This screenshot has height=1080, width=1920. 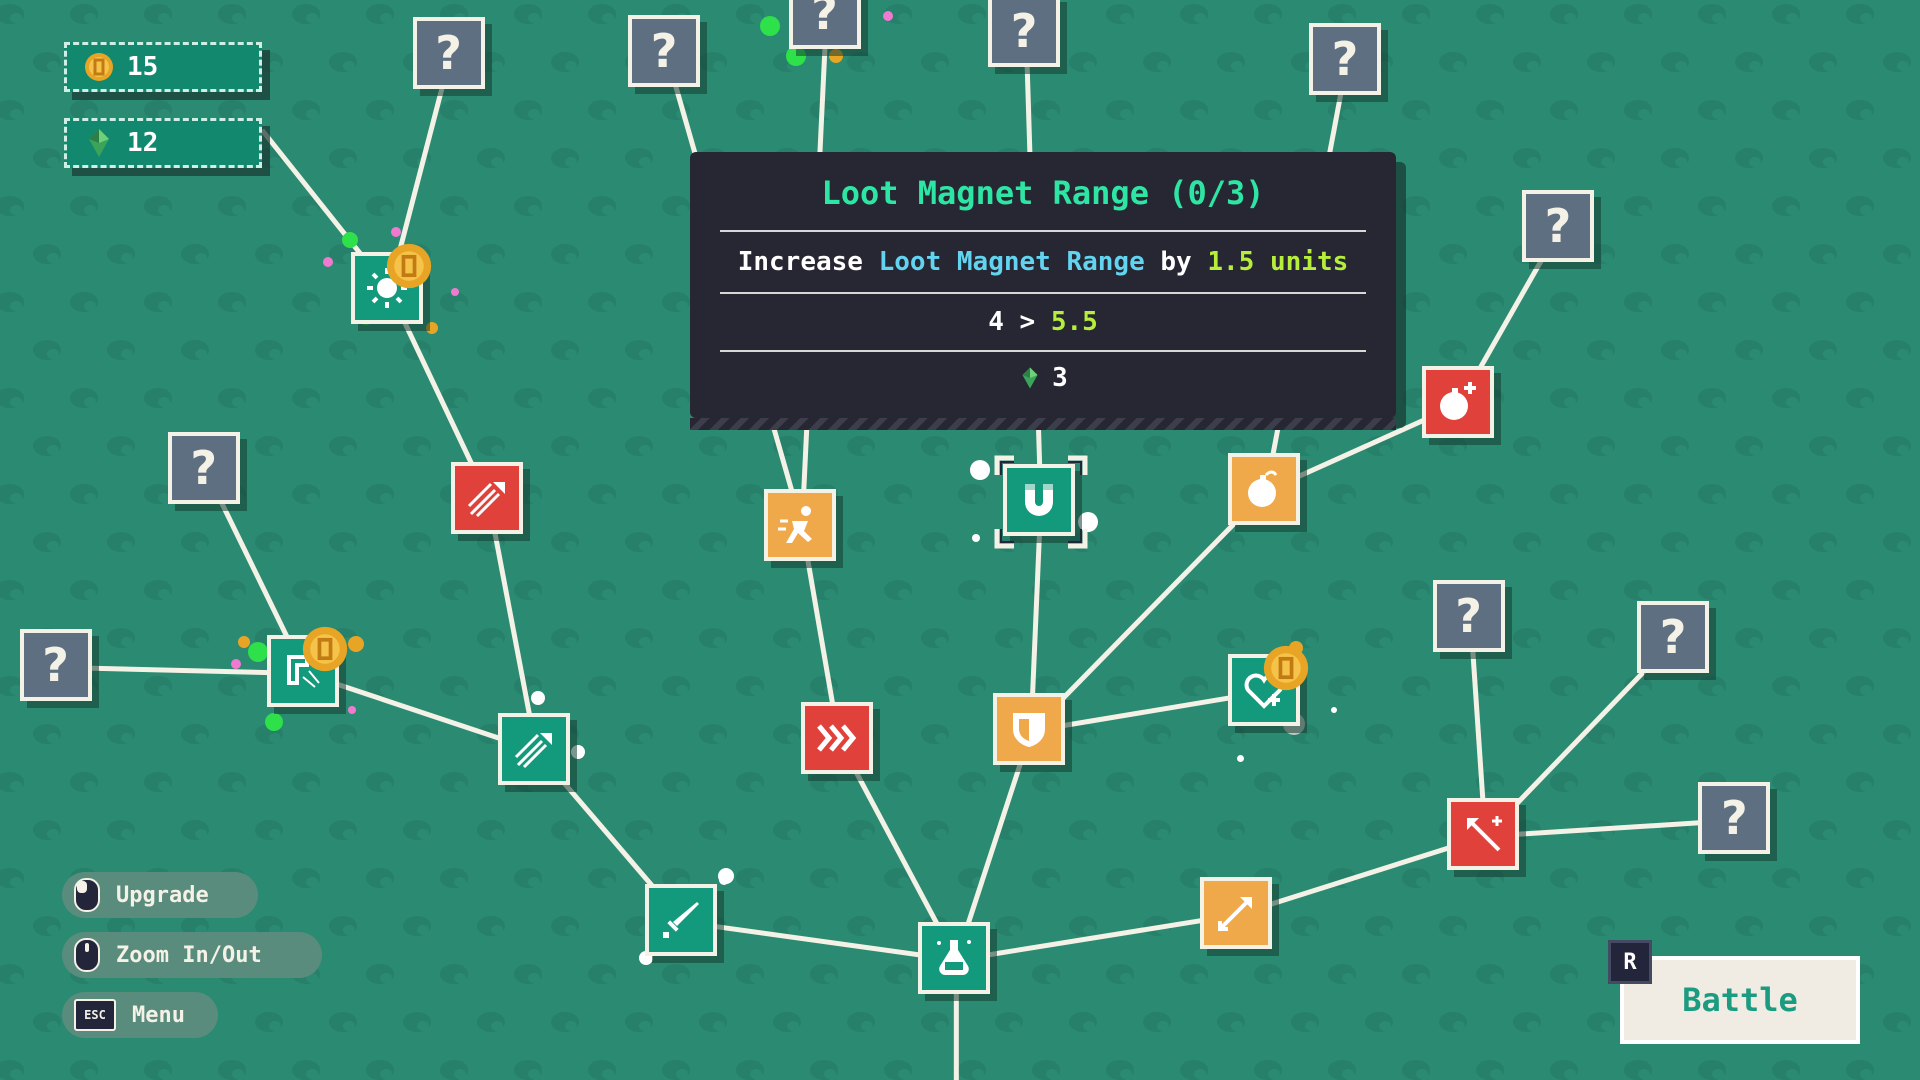 I want to click on desc-keyword-magnet: Magnet, so click(x=1003, y=262).